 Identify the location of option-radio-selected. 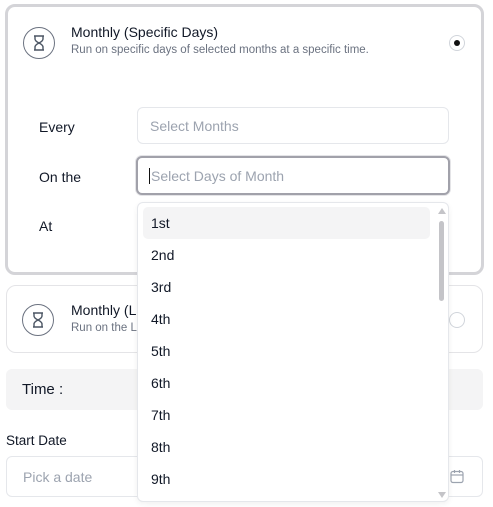
(457, 43).